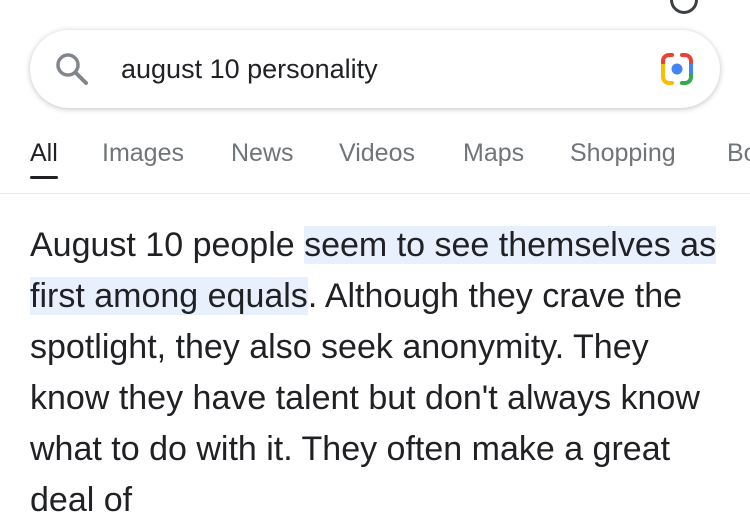  Describe the element at coordinates (623, 153) in the screenshot. I see `tab-shopping: Shopping` at that location.